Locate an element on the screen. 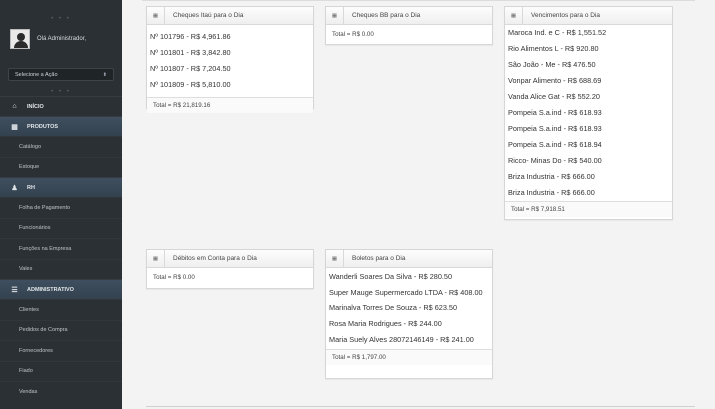 This screenshot has height=409, width=715. sidebar-section-label: RH is located at coordinates (31, 187).